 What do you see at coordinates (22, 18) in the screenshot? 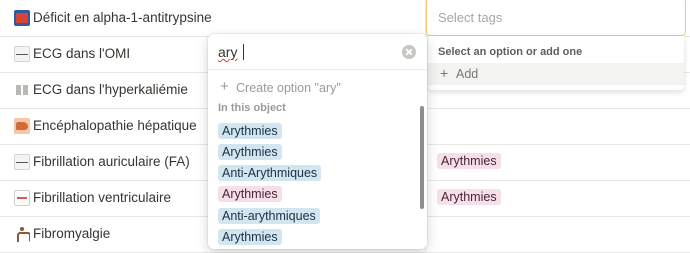
I see `book-icon` at bounding box center [22, 18].